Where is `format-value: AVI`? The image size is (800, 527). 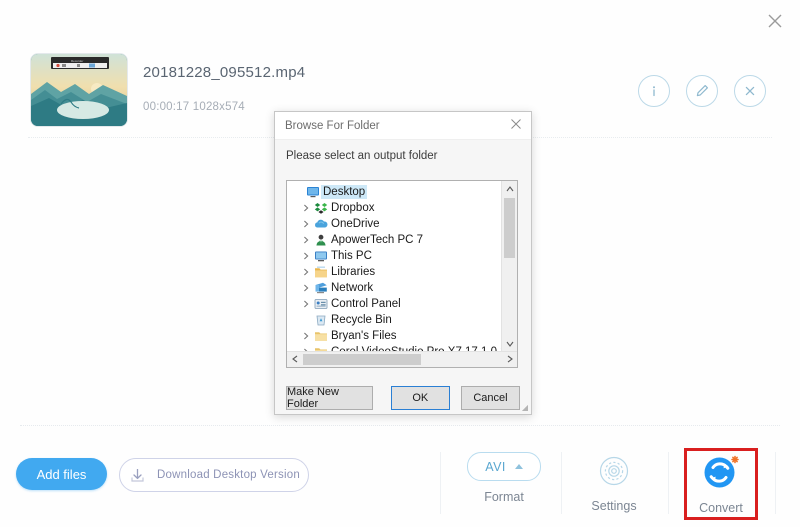 format-value: AVI is located at coordinates (495, 466).